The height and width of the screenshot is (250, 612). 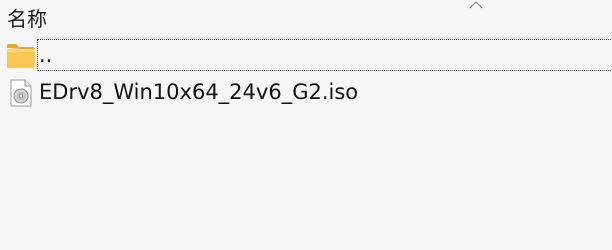 I want to click on column-header-name: 名称, so click(x=27, y=19).